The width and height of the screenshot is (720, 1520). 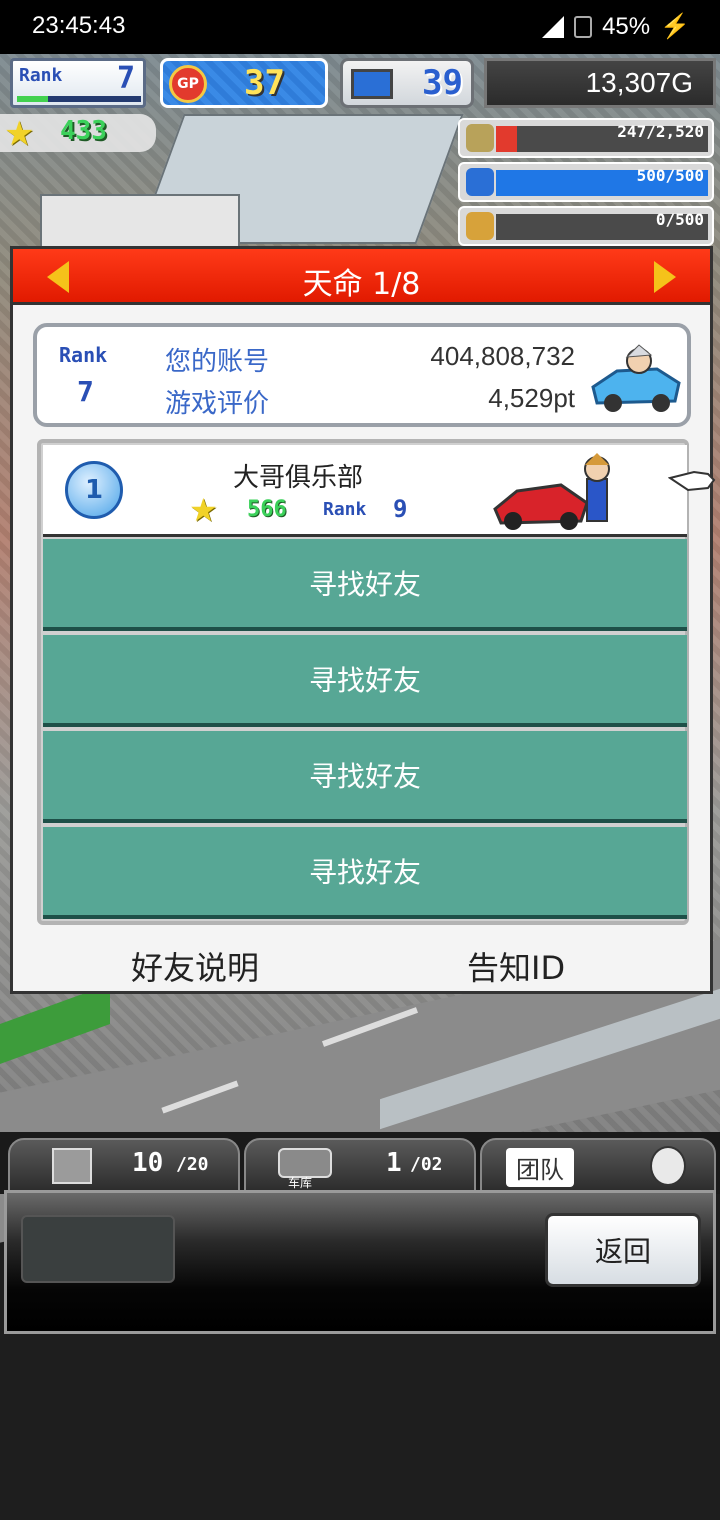 I want to click on tab-team: 团队, so click(x=598, y=1165).